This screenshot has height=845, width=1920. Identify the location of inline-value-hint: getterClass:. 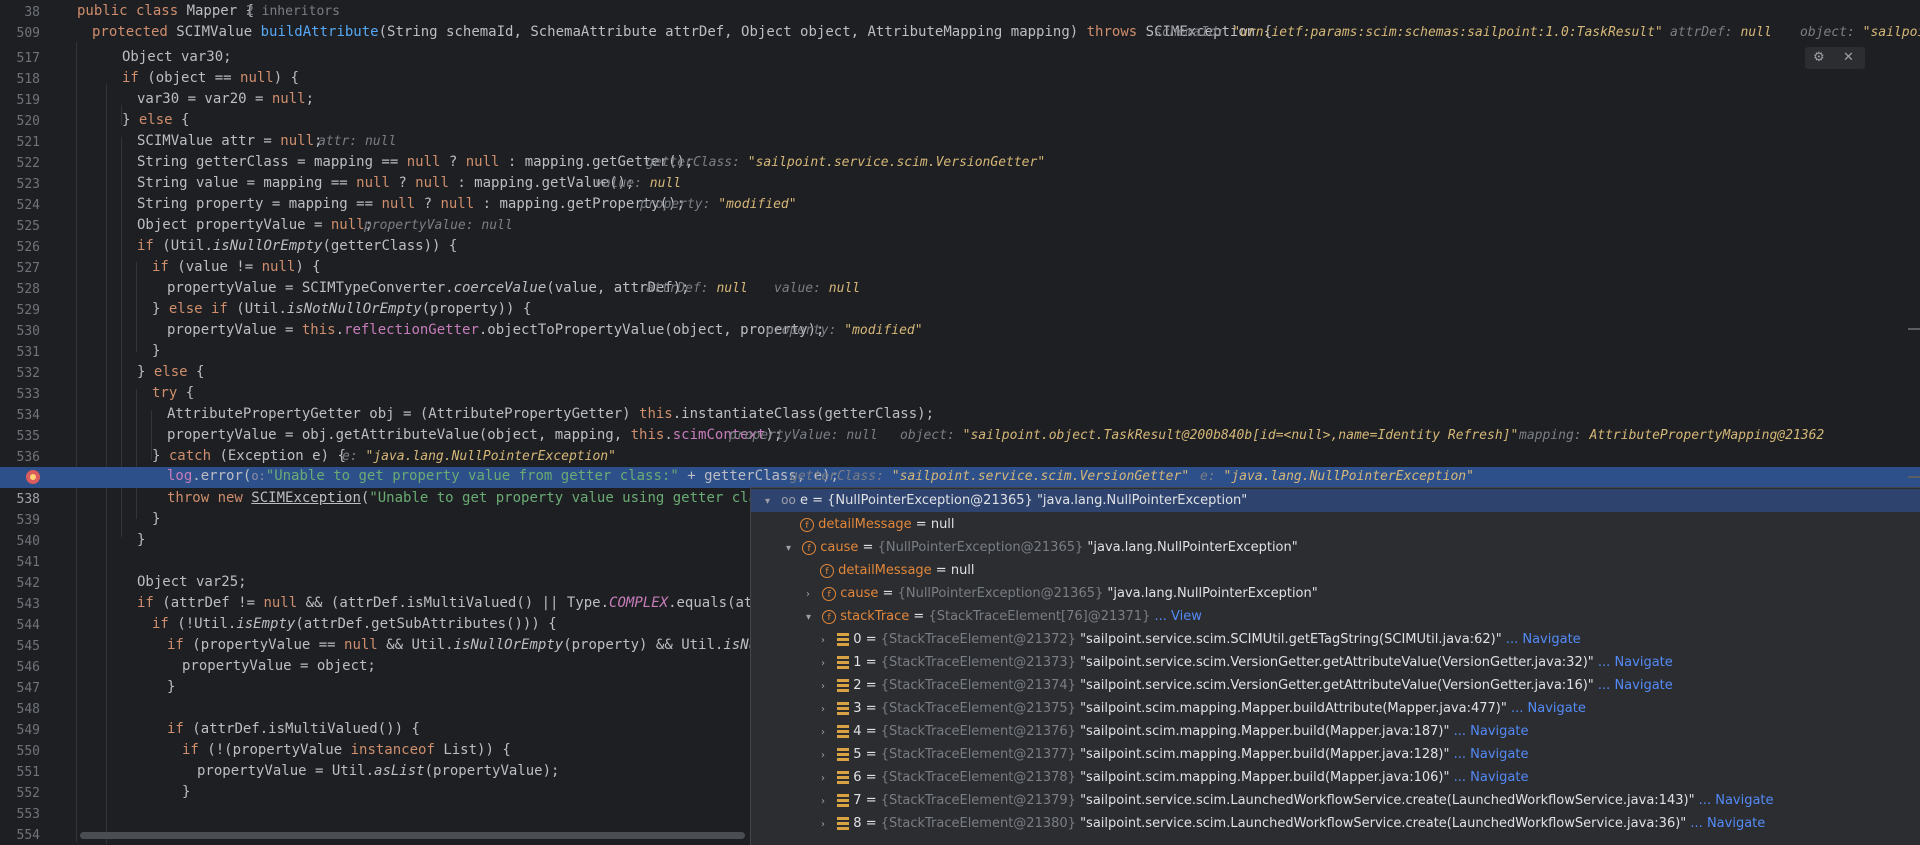
(841, 476).